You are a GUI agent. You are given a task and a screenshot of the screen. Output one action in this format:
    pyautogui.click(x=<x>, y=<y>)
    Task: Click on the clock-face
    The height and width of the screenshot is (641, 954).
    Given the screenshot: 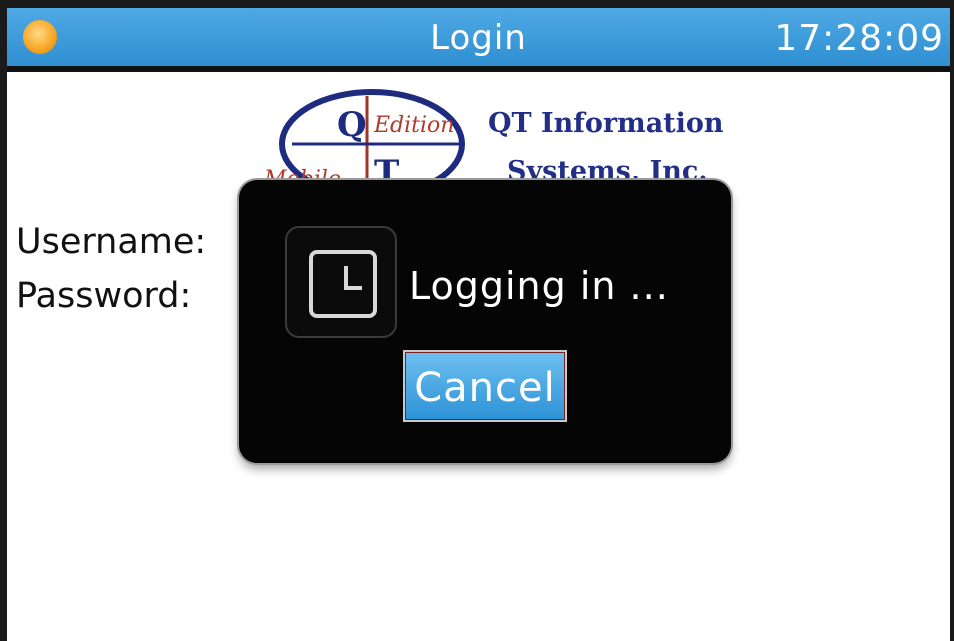 What is the action you would take?
    pyautogui.click(x=343, y=284)
    